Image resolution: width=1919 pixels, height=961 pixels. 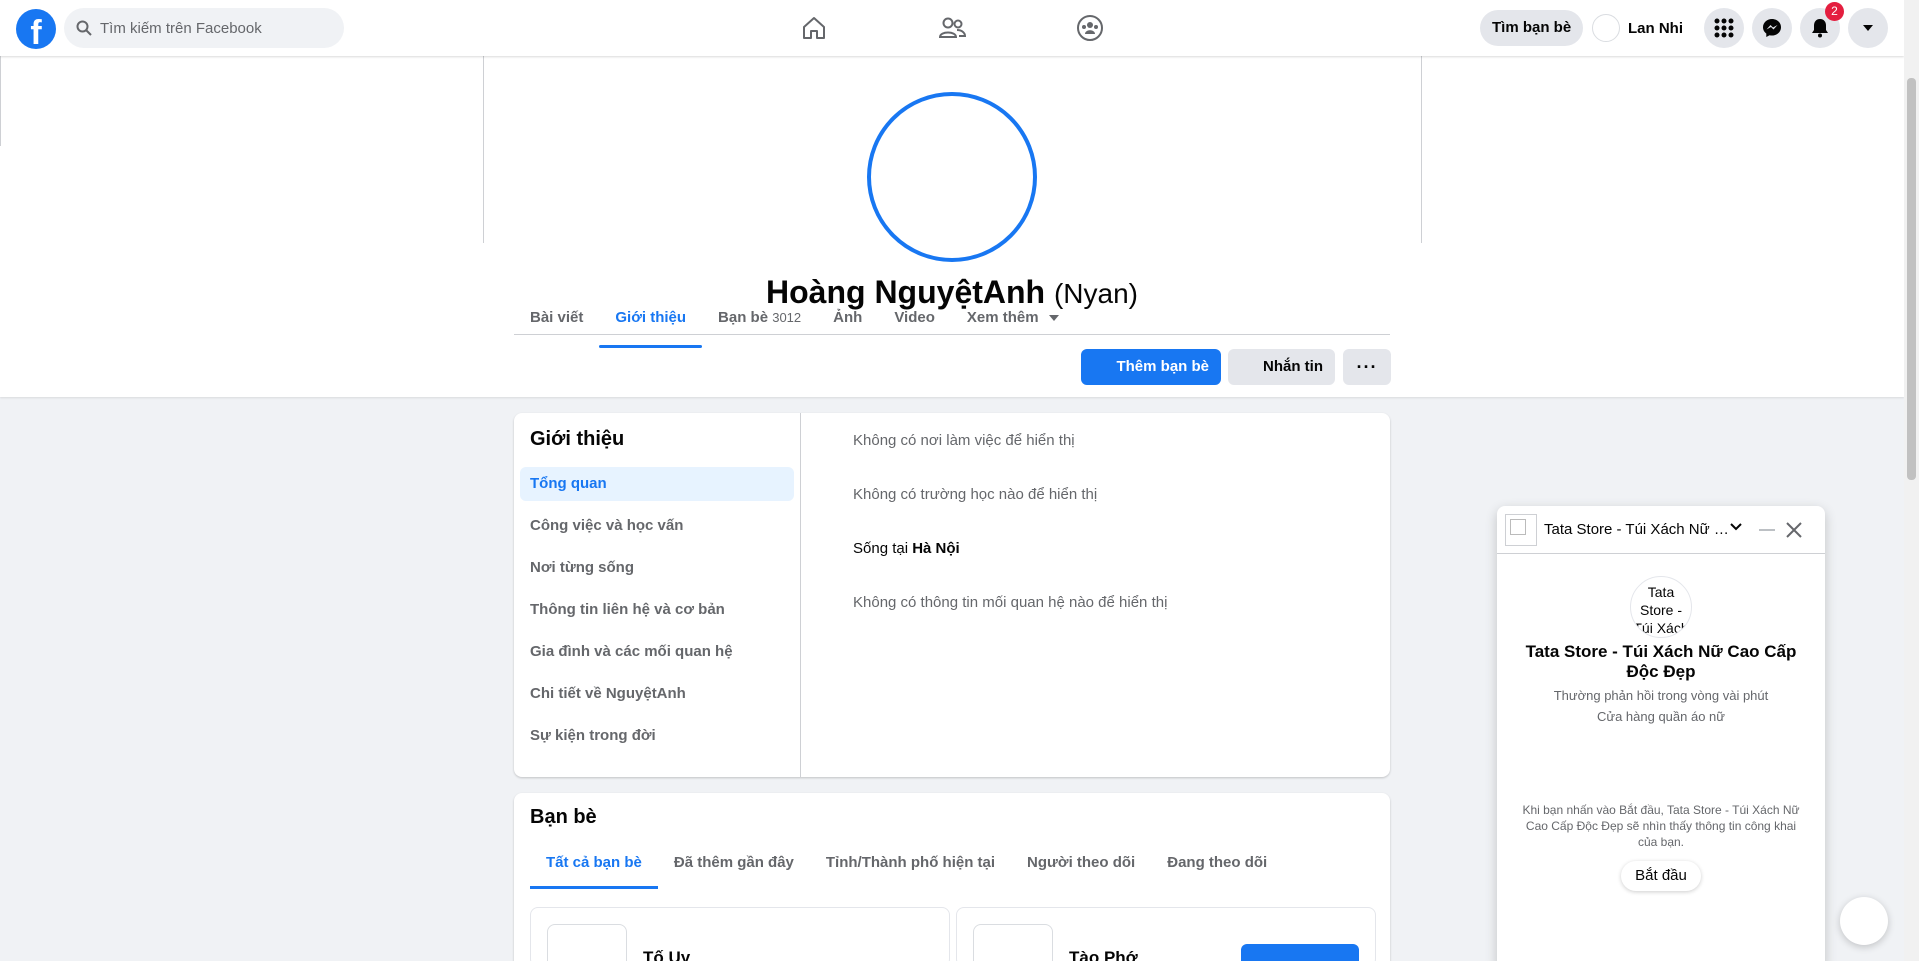 I want to click on grid-icon, so click(x=1724, y=28).